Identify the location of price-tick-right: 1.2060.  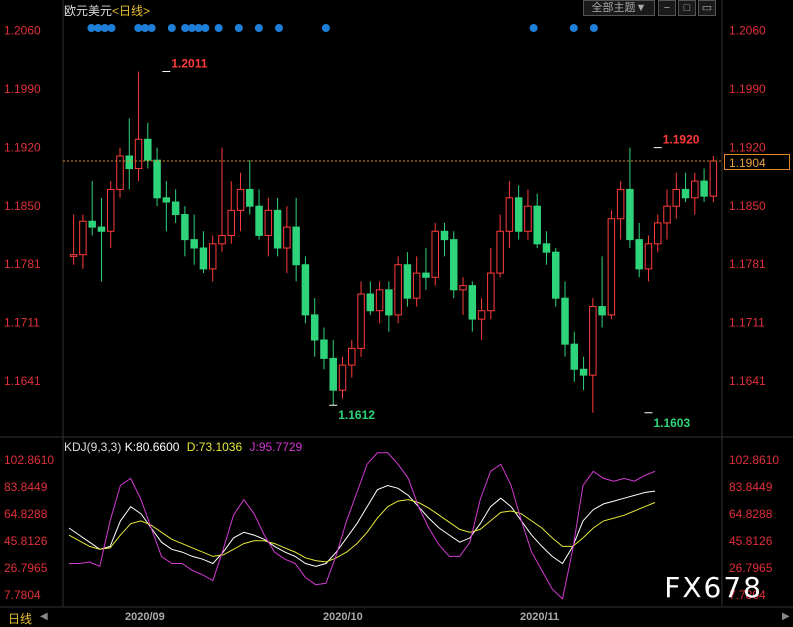
(747, 31).